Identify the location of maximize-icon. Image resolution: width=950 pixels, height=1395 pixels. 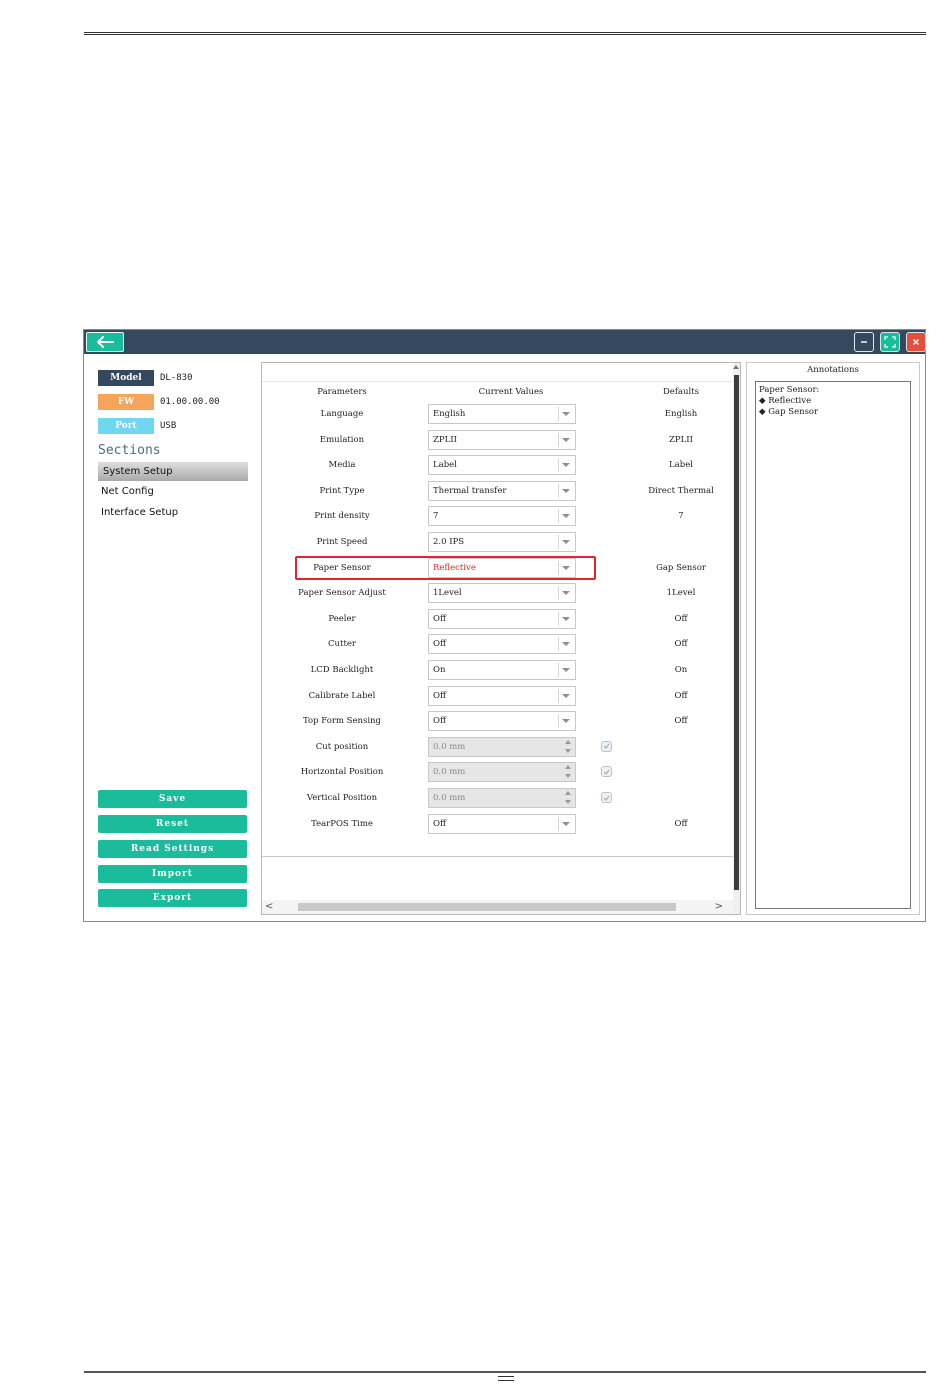
(890, 342).